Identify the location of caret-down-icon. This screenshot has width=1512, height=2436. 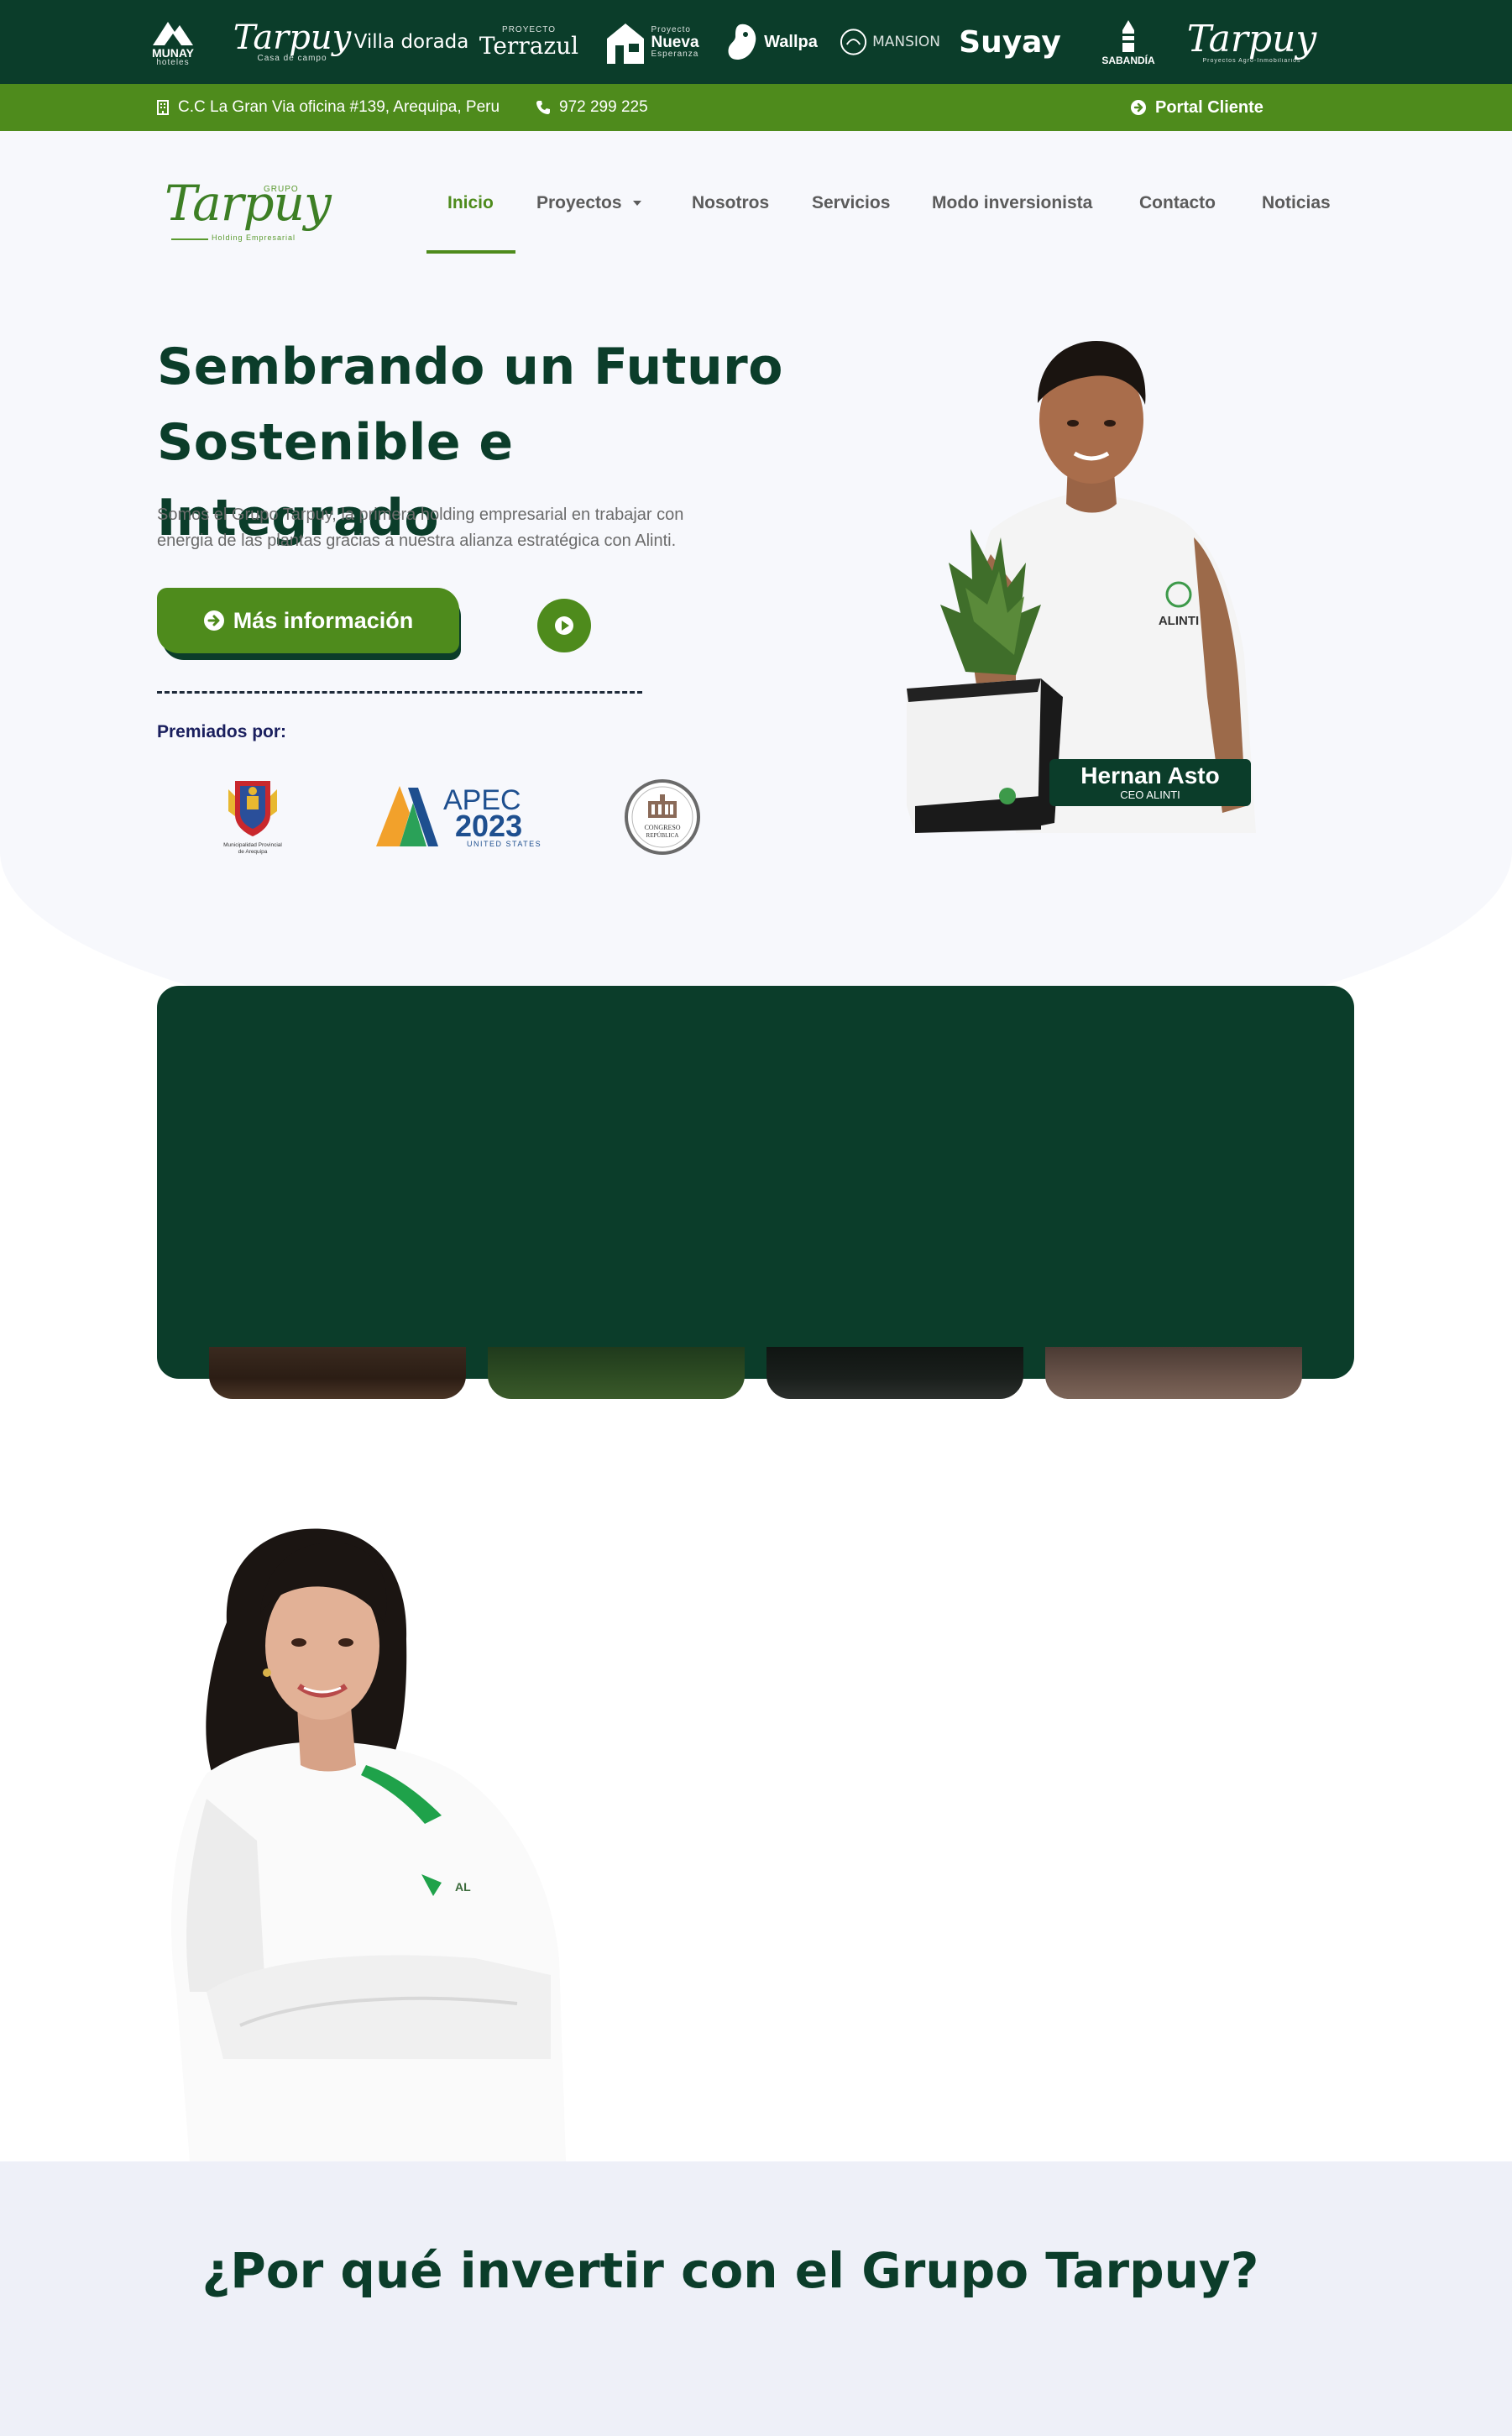
(636, 203).